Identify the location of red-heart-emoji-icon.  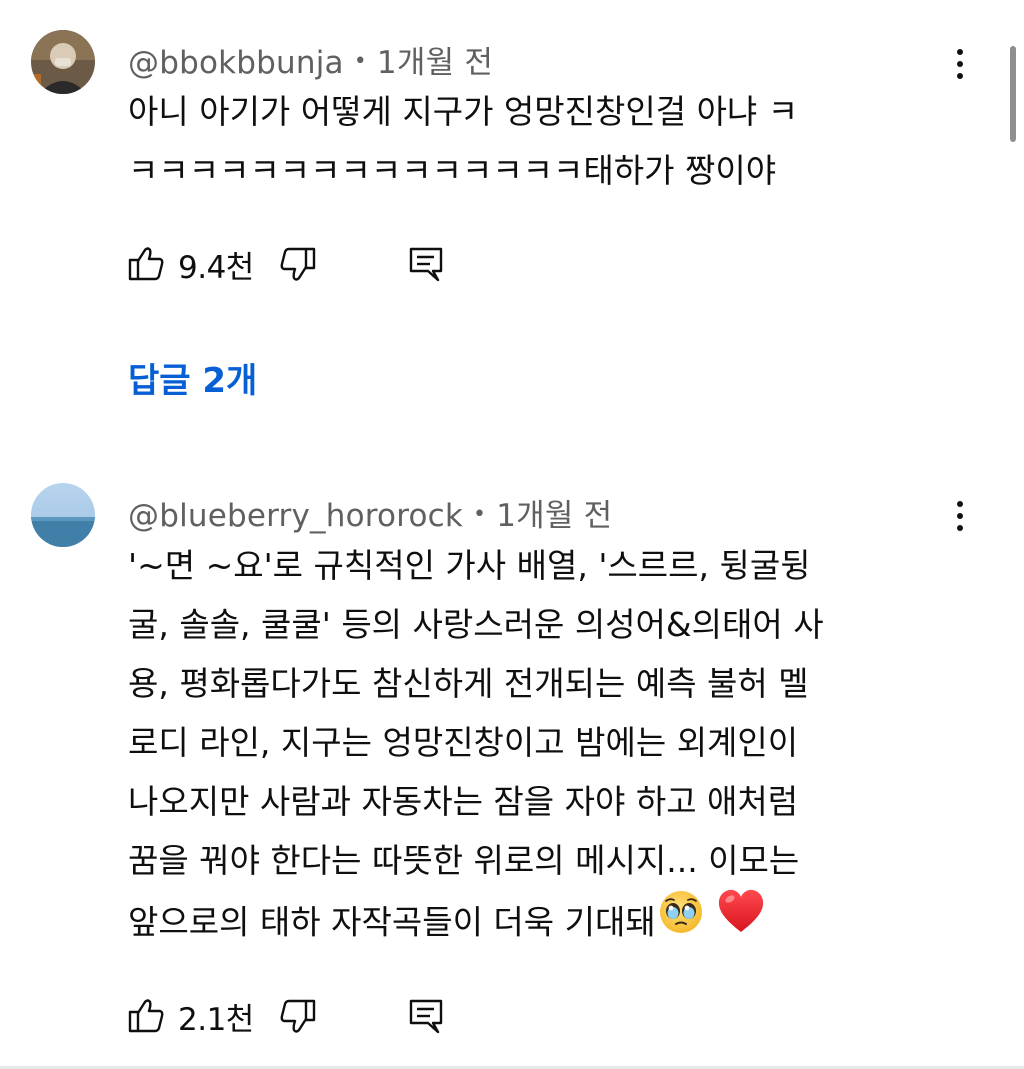
(741, 920).